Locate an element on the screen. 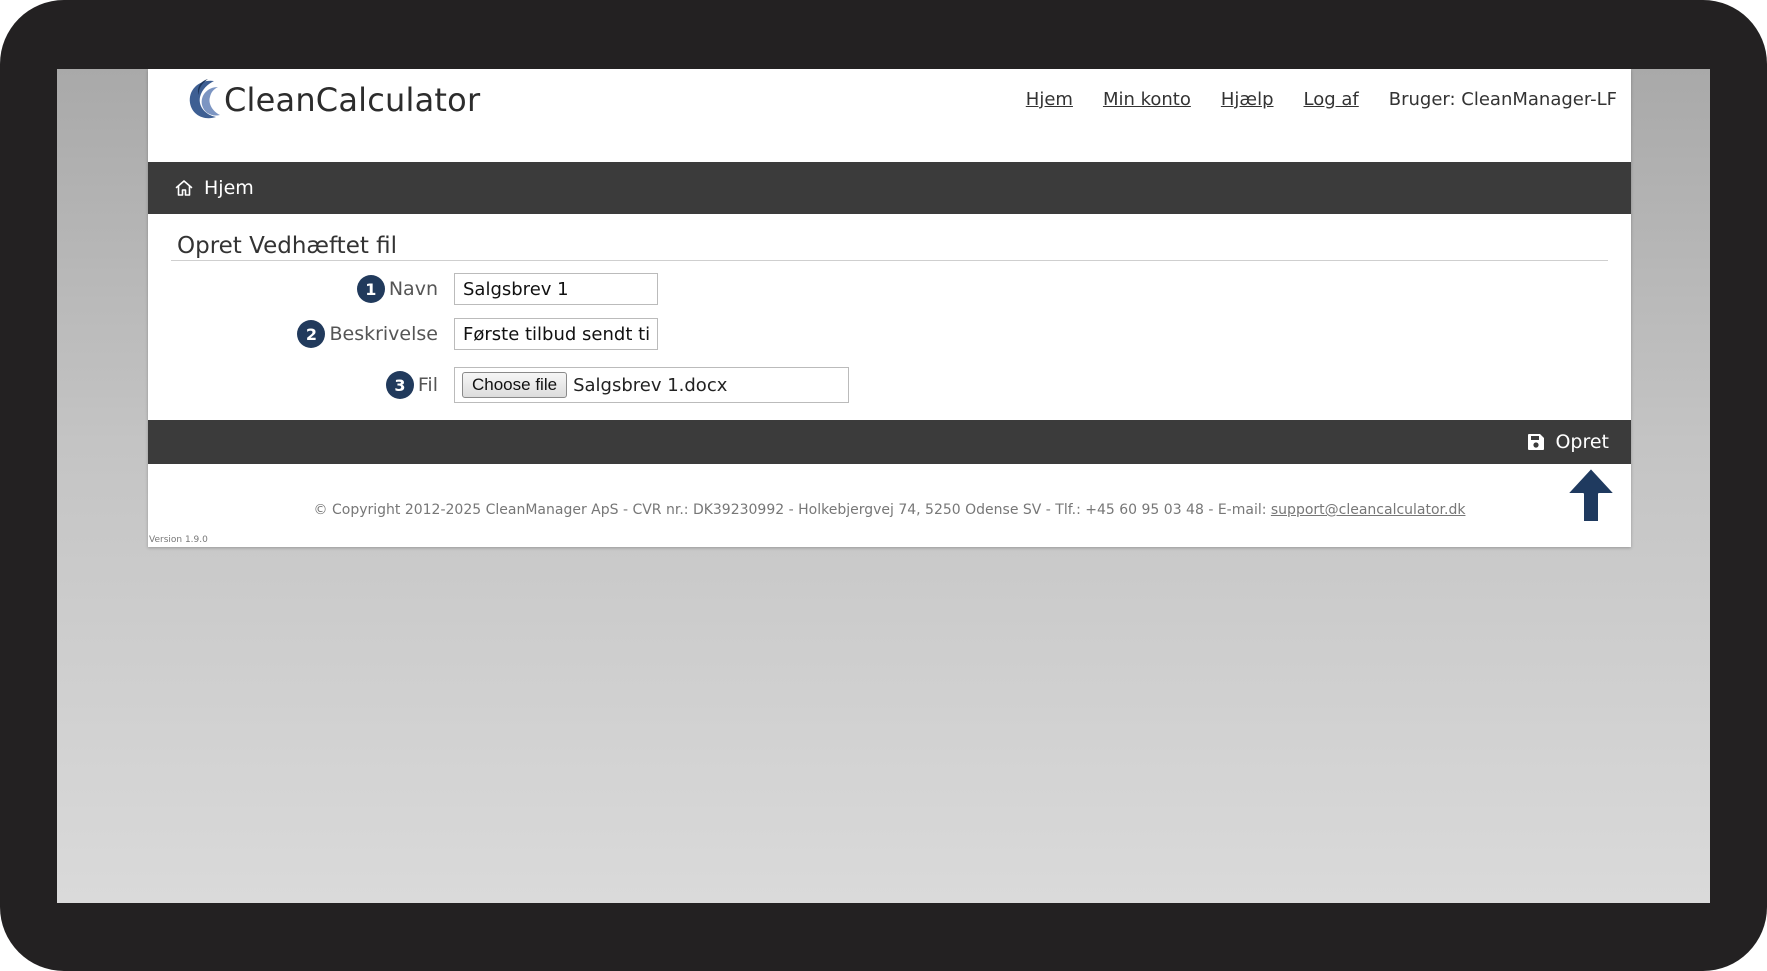  nav-link-min-konto: Min konto is located at coordinates (1147, 99).